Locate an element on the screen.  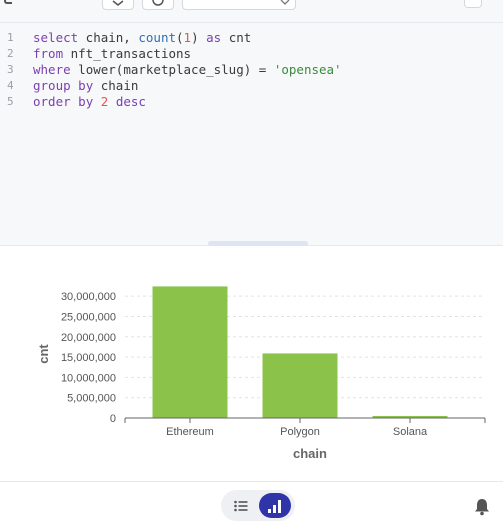
y-axis-title: cnt is located at coordinates (43, 354).